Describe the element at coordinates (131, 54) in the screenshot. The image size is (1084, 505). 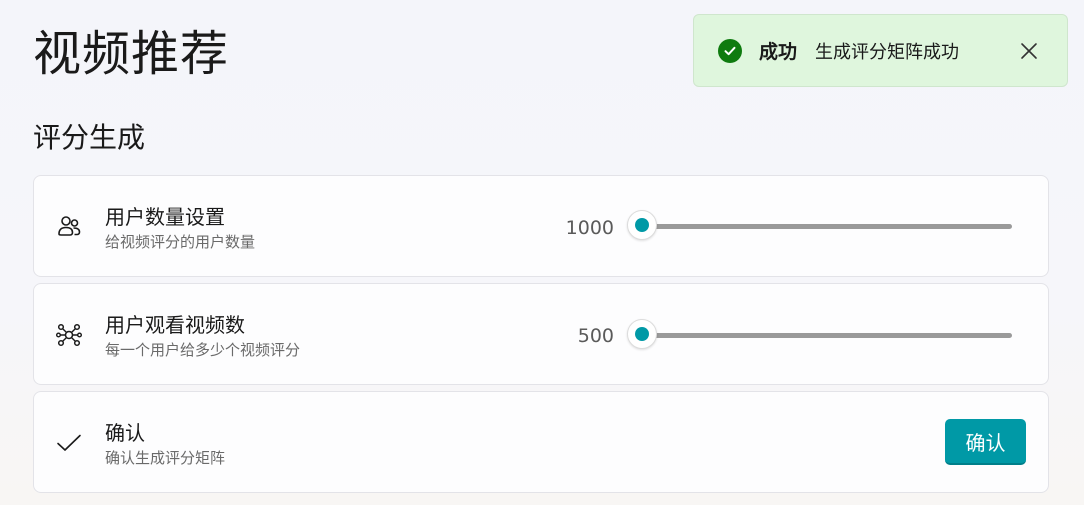
I see `page-title: 视频推荐` at that location.